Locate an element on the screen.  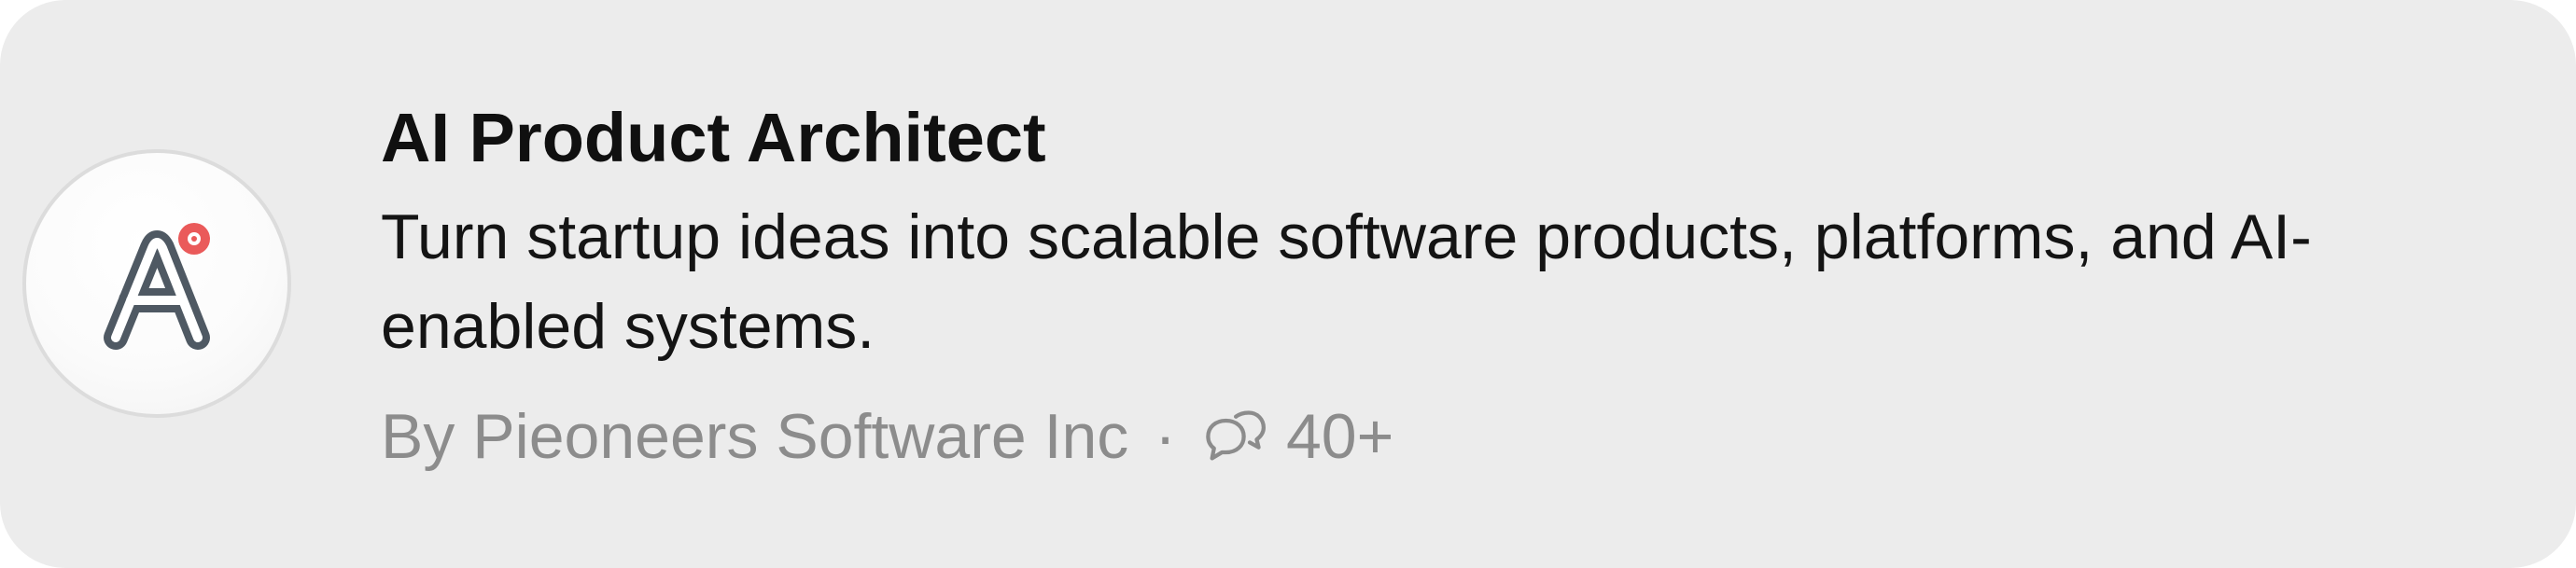
gpt-meta: By Pieoneers Software Inc · 40+ is located at coordinates (887, 436).